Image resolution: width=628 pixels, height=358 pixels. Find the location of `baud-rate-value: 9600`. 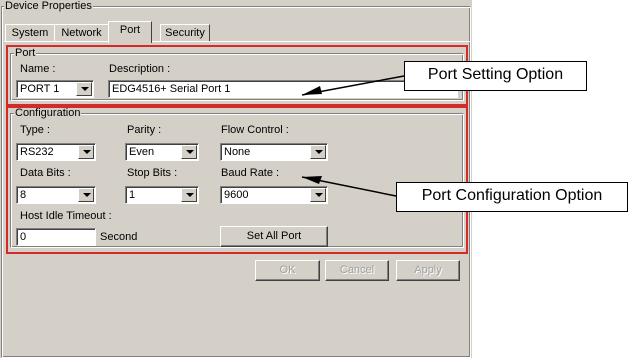

baud-rate-value: 9600 is located at coordinates (236, 195).